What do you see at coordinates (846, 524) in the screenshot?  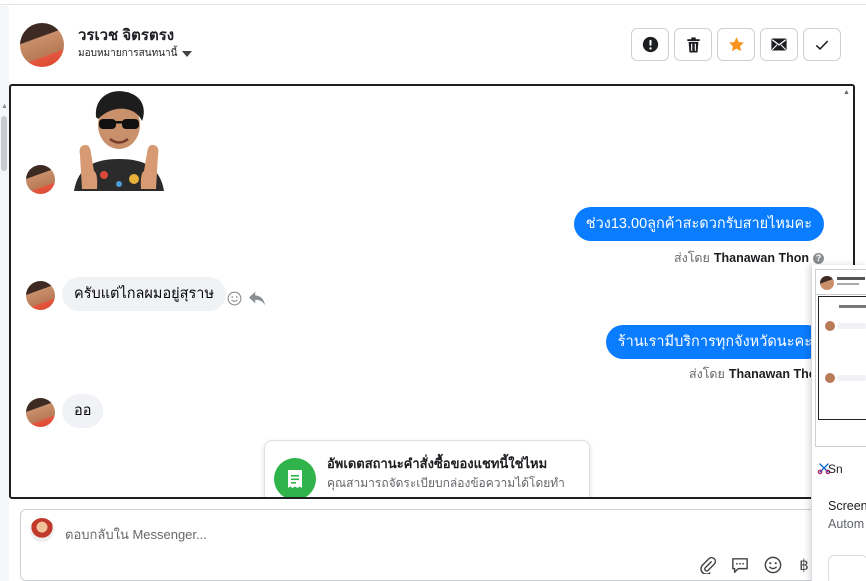 I see `notification-line-2: Autom` at bounding box center [846, 524].